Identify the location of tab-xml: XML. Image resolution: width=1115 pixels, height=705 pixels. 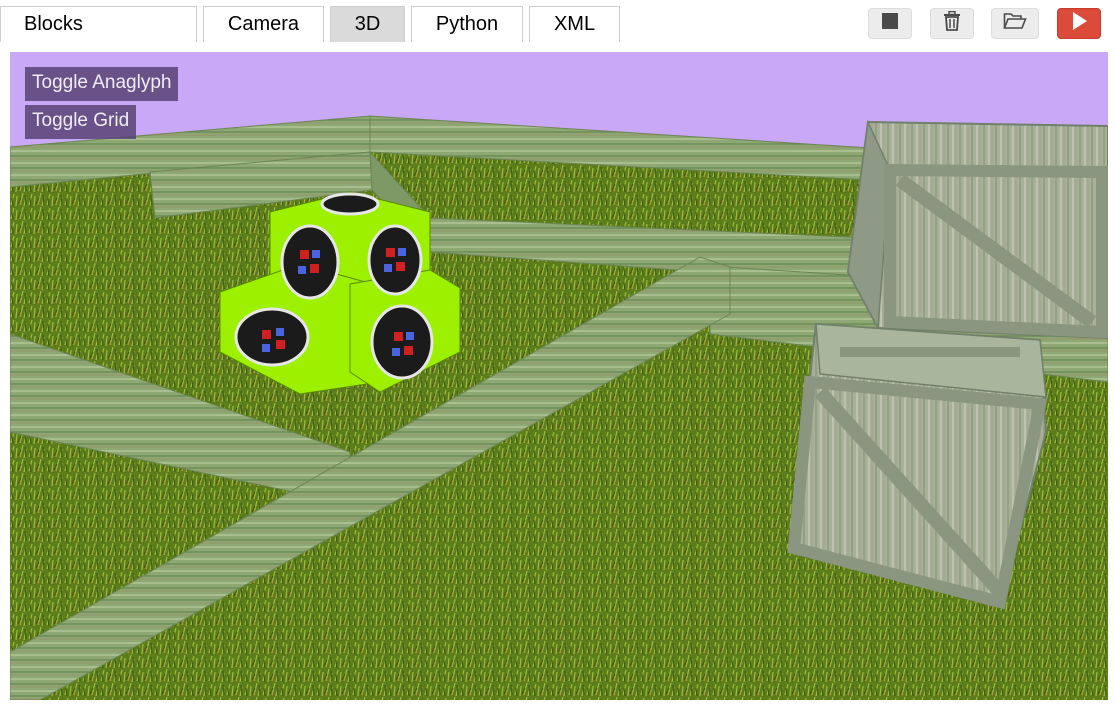
(574, 24).